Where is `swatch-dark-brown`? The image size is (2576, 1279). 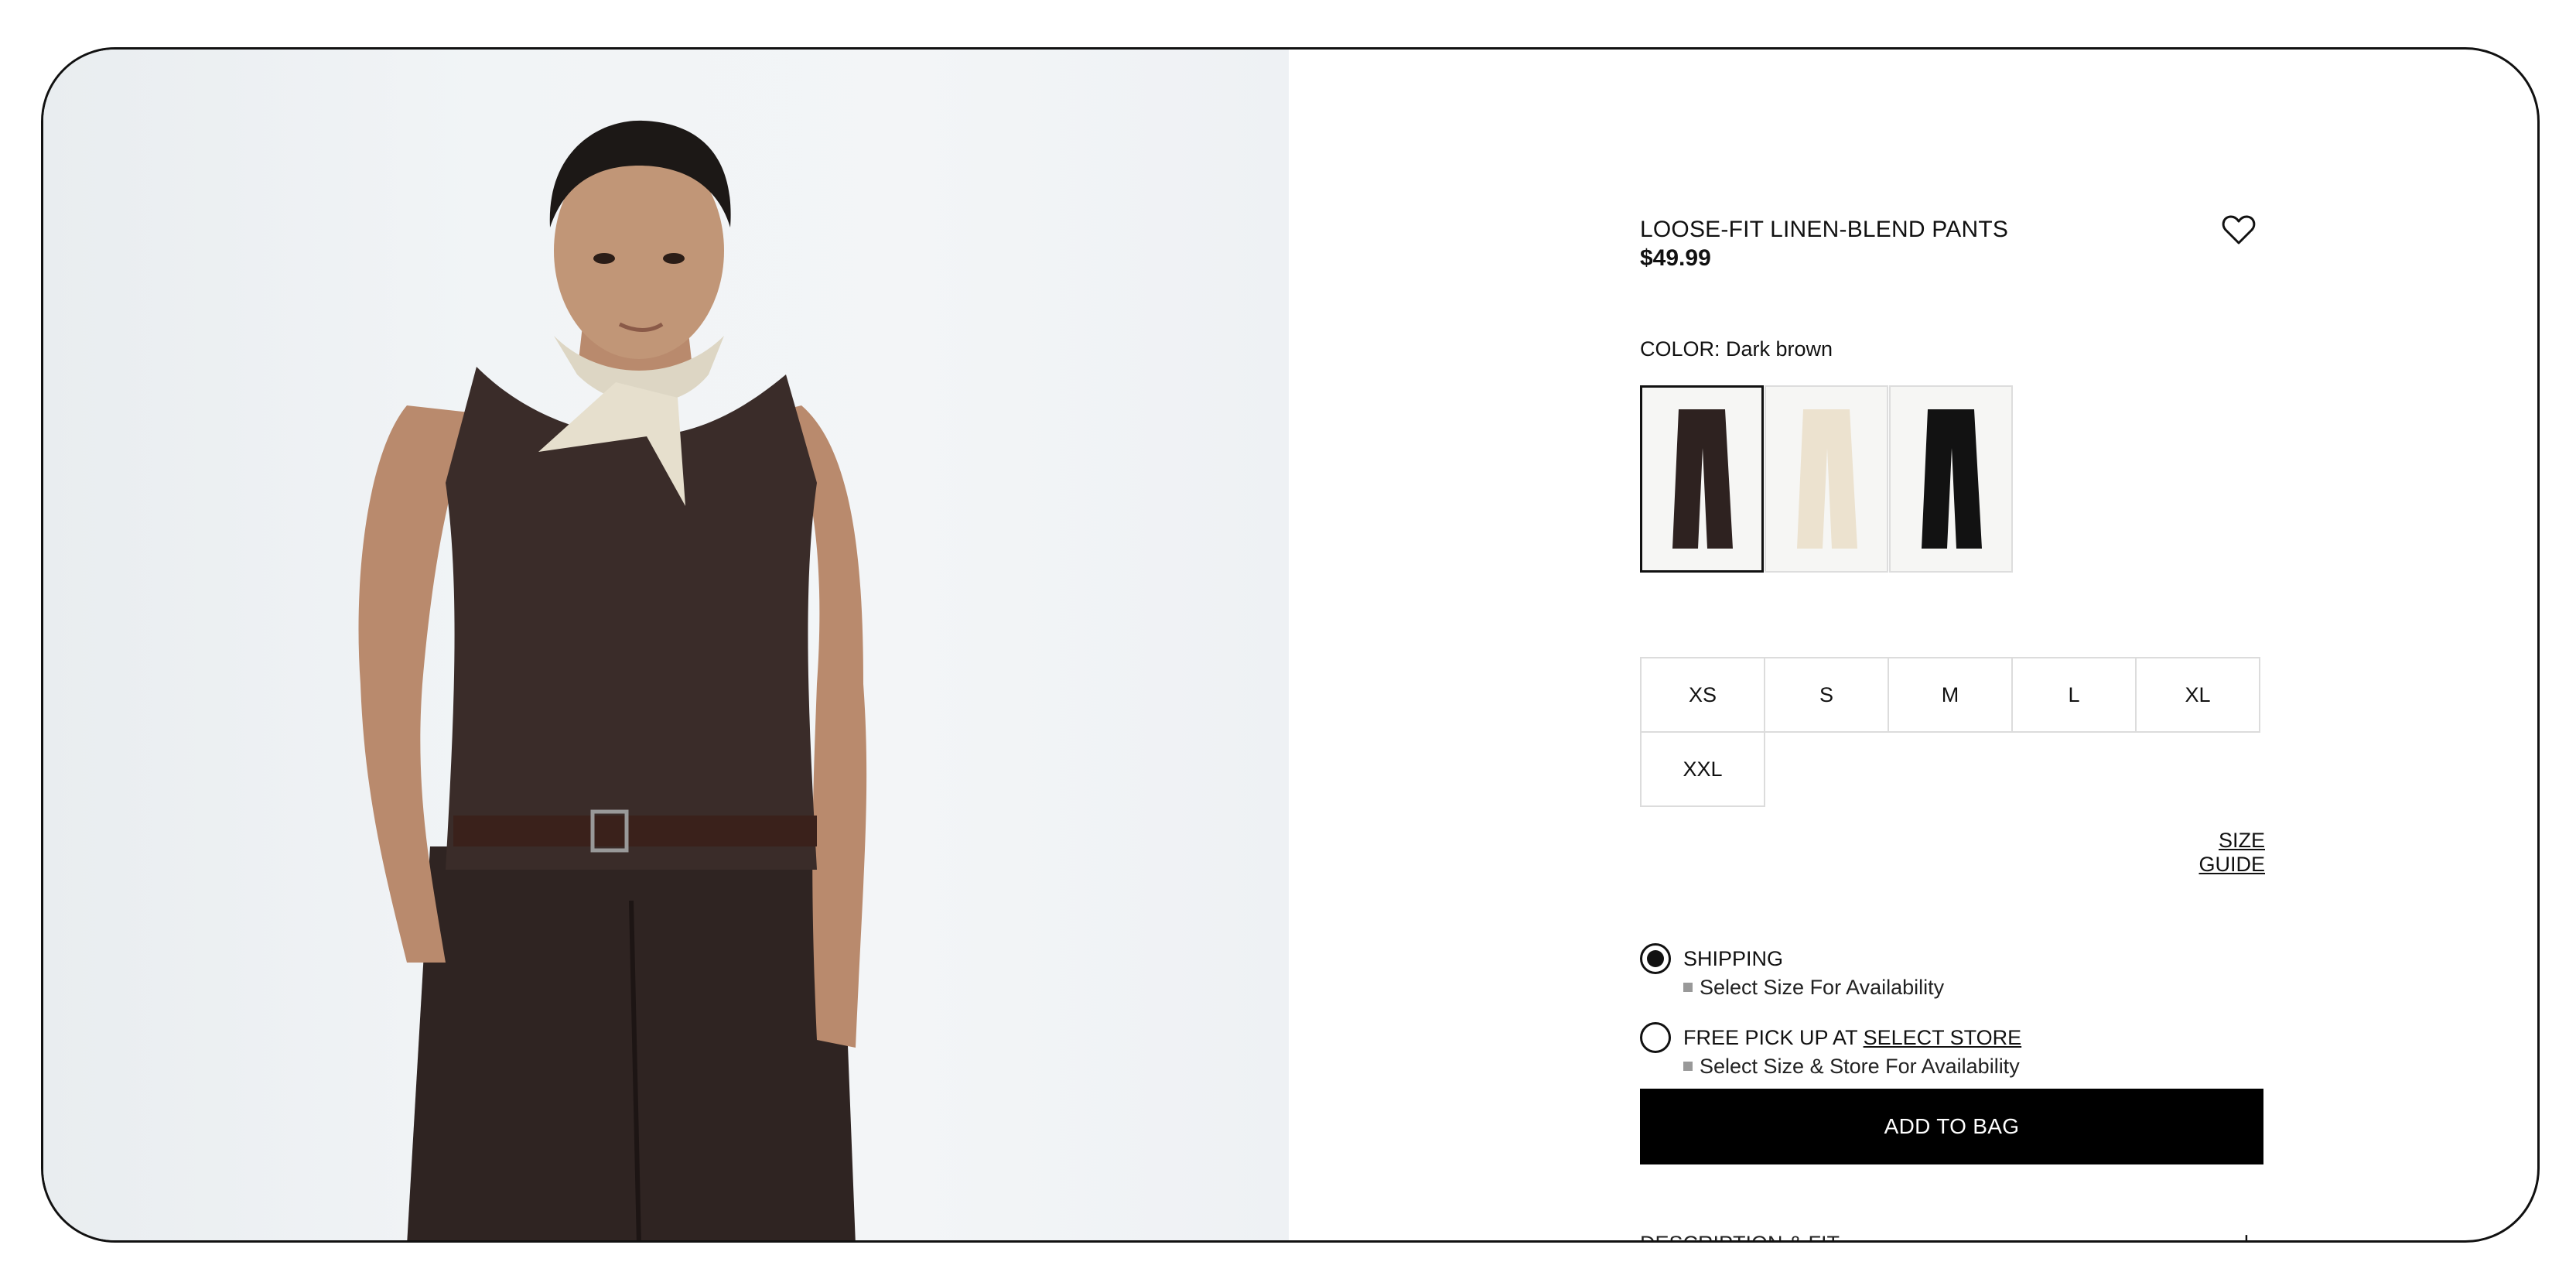 swatch-dark-brown is located at coordinates (1702, 479).